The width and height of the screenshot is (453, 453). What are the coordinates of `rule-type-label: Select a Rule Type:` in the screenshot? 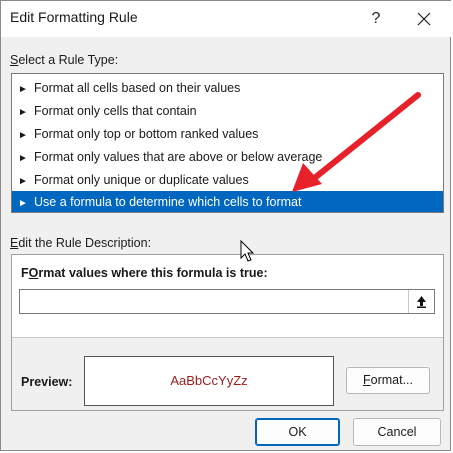 It's located at (64, 60).